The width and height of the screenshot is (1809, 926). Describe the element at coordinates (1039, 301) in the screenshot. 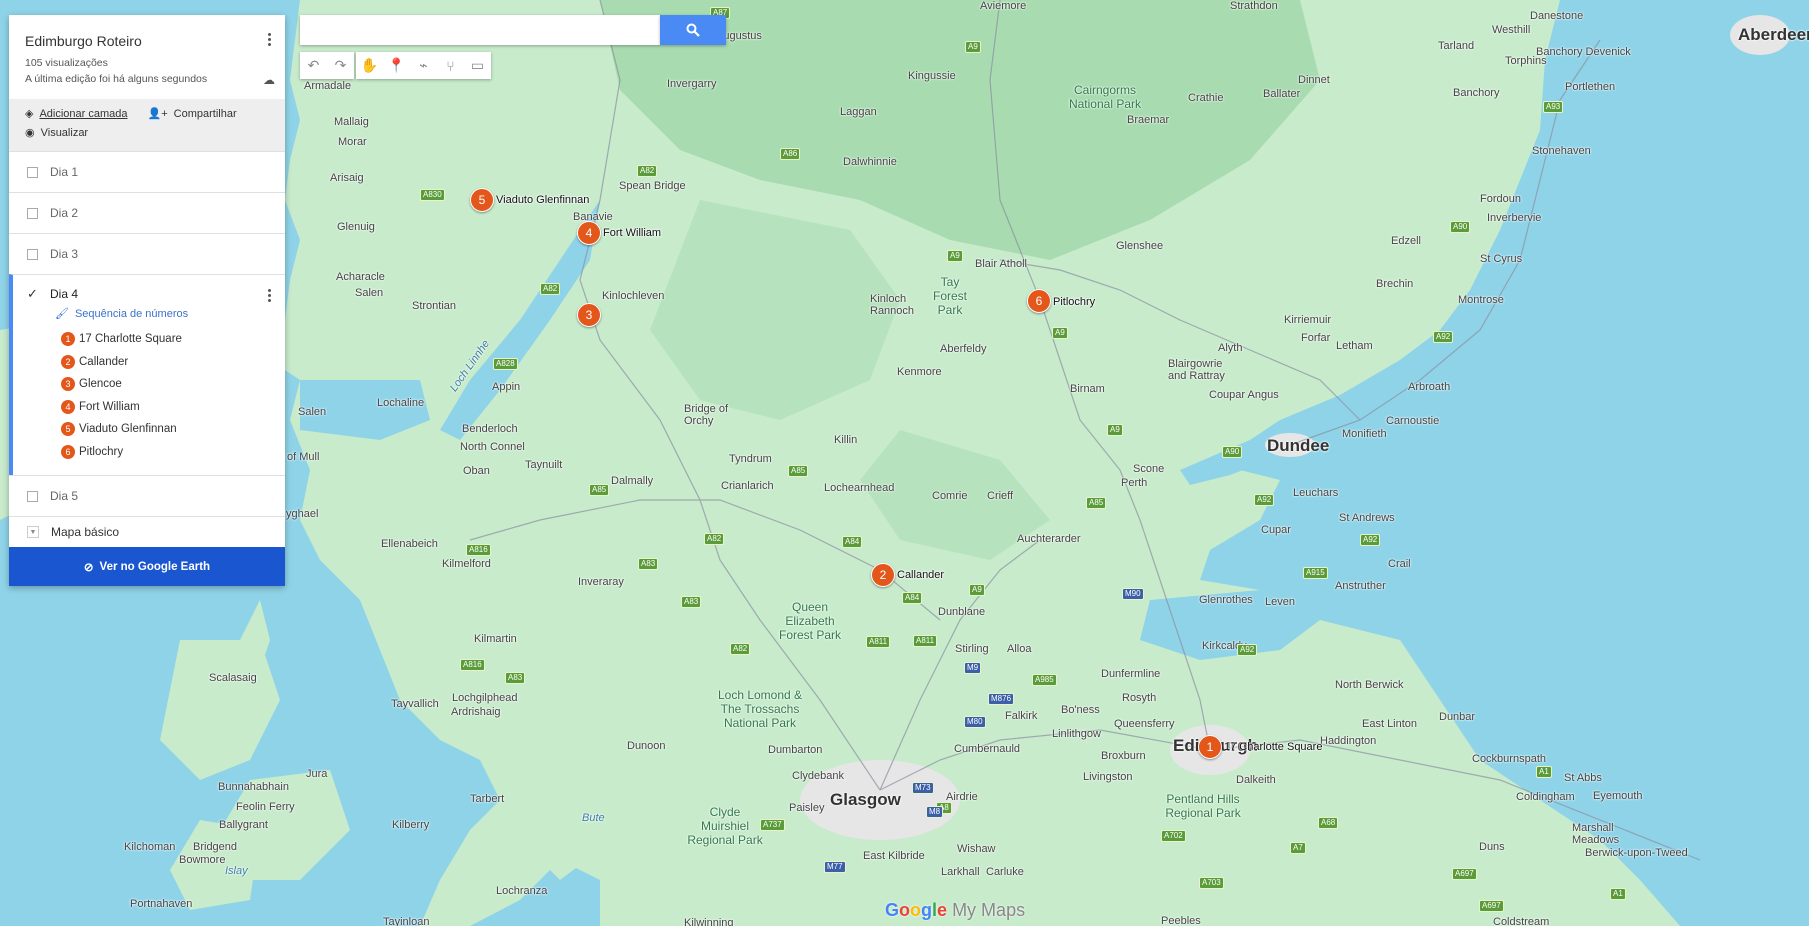

I see `map-marker: 6` at that location.